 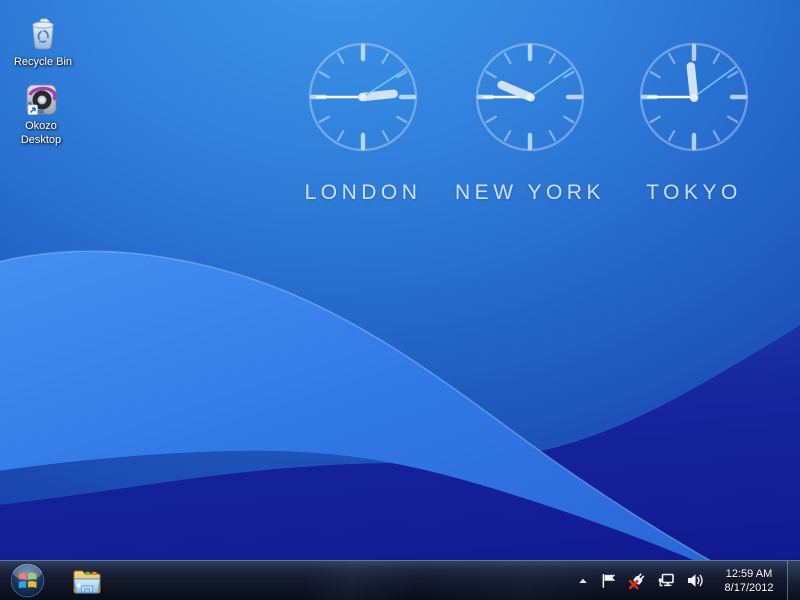 What do you see at coordinates (672, 97) in the screenshot?
I see `minute-hand` at bounding box center [672, 97].